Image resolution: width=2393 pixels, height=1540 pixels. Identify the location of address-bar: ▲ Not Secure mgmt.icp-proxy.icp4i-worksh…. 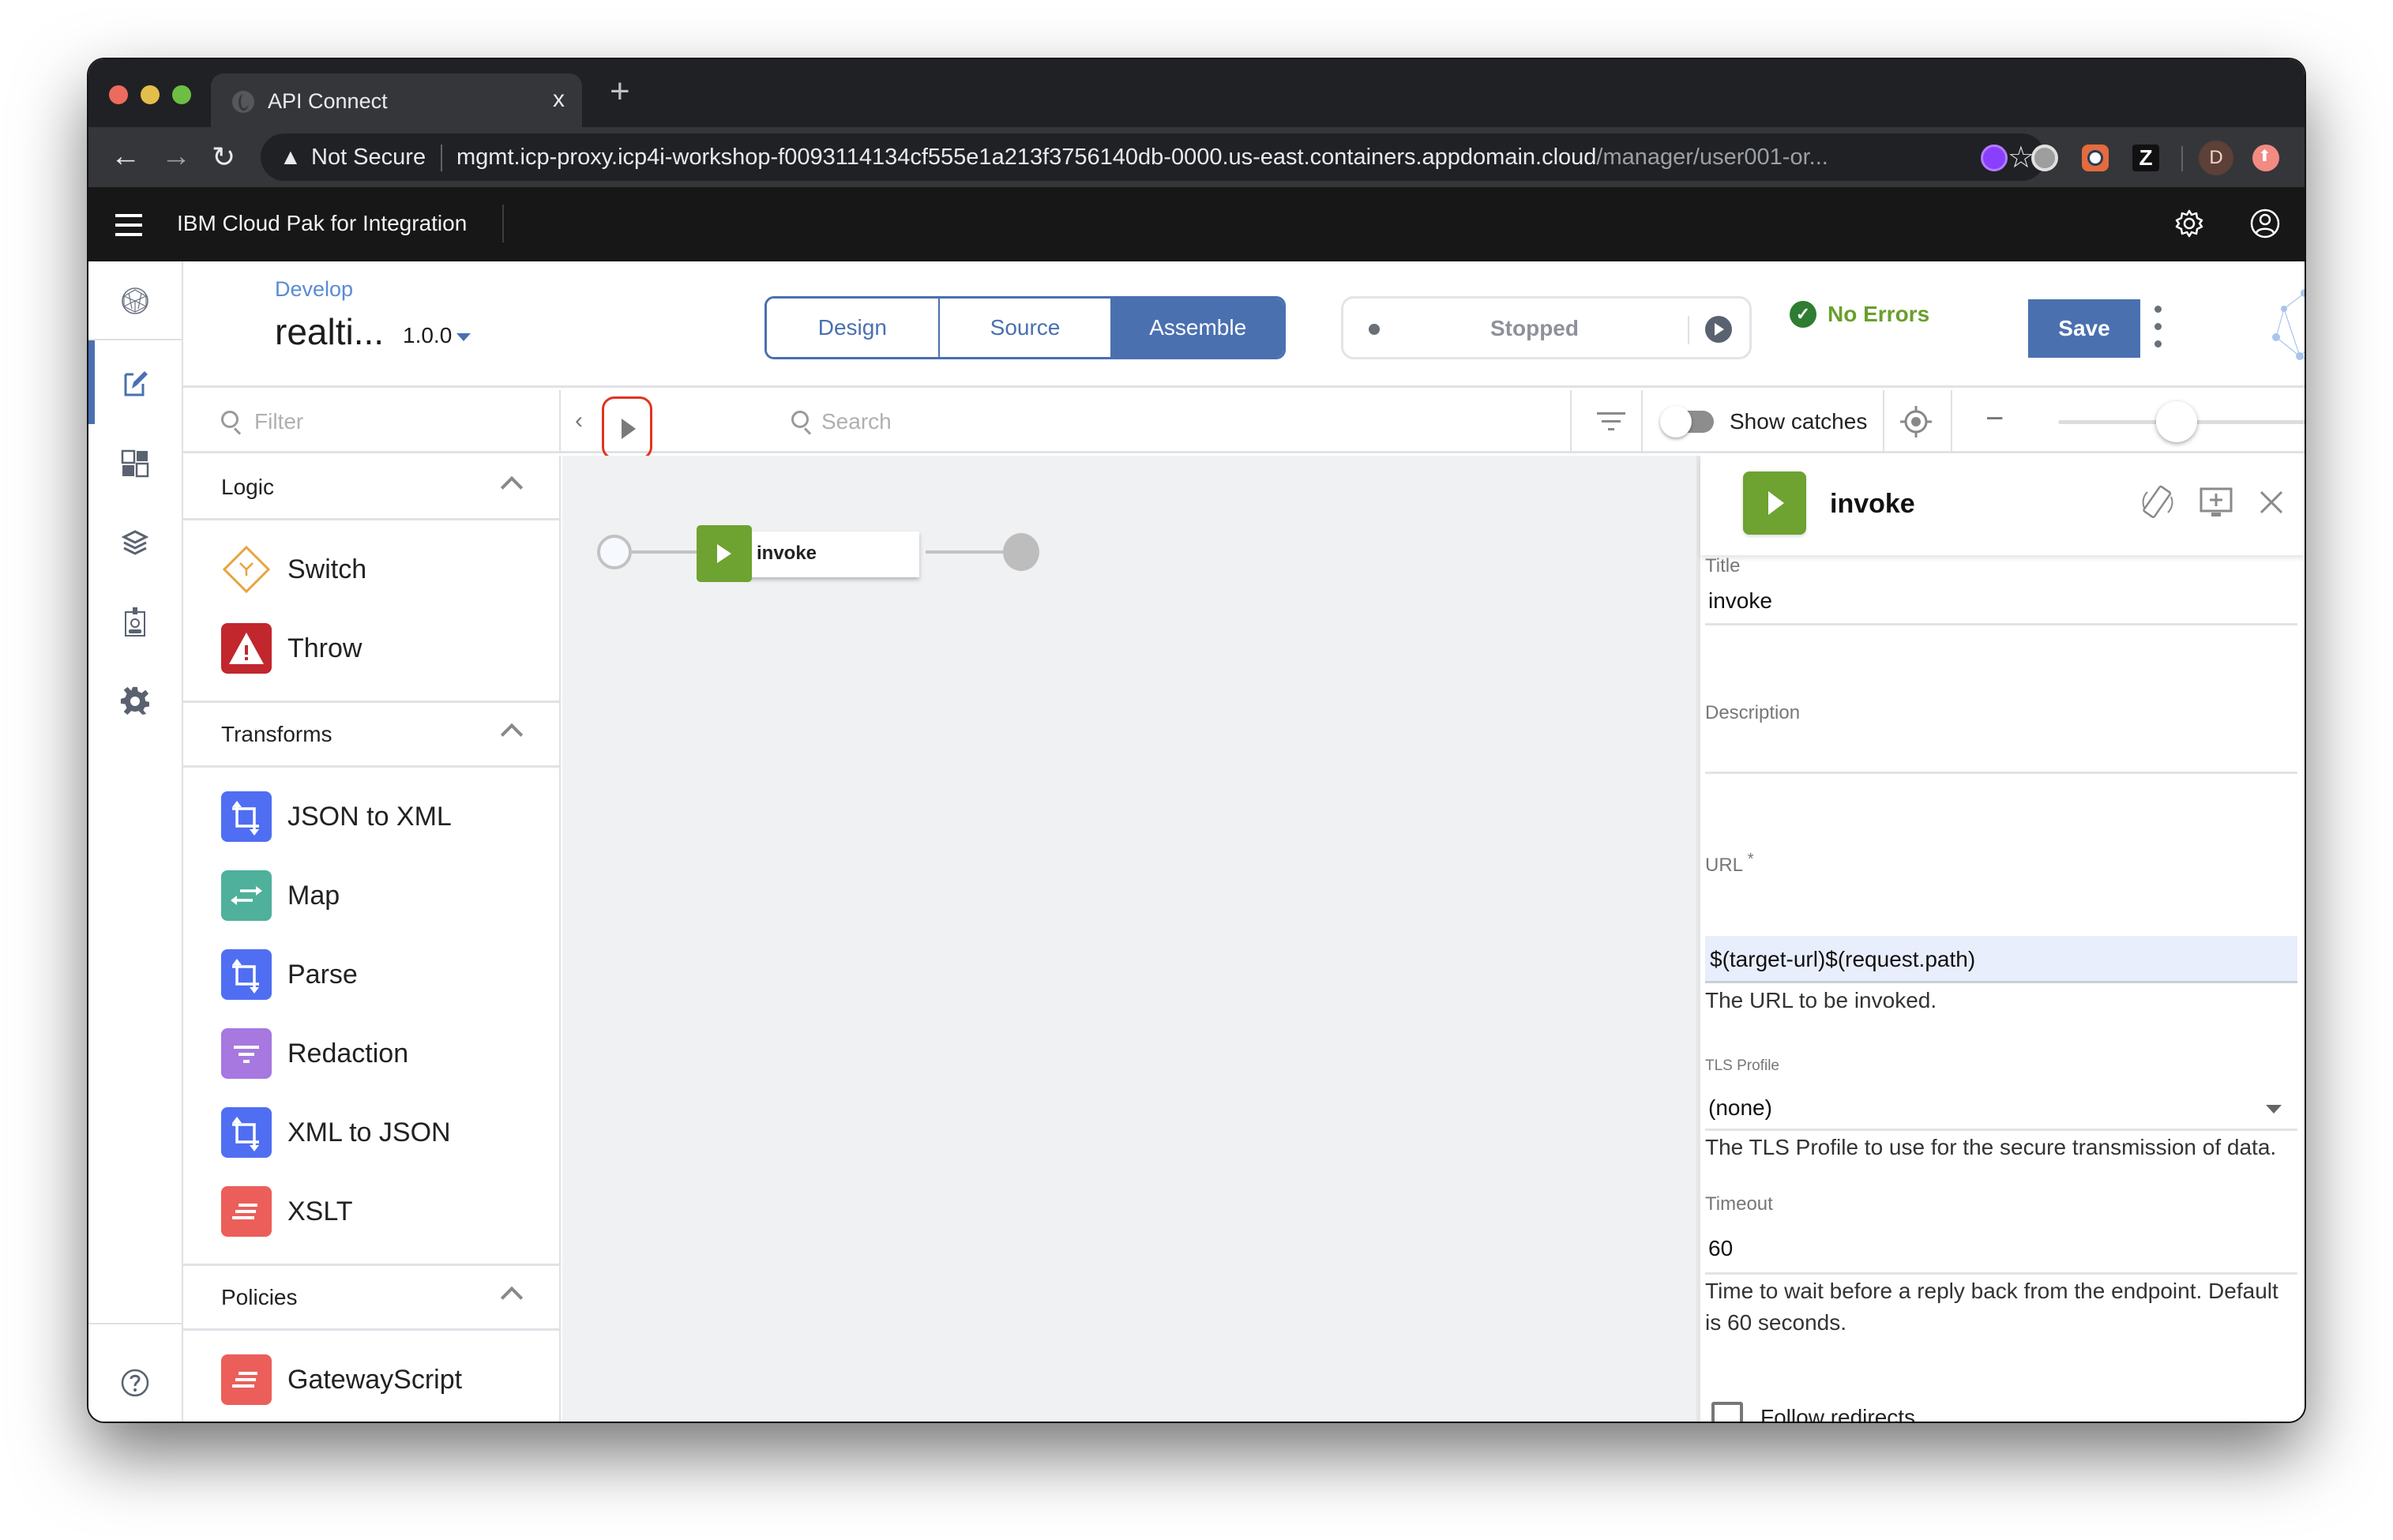
(1153, 157).